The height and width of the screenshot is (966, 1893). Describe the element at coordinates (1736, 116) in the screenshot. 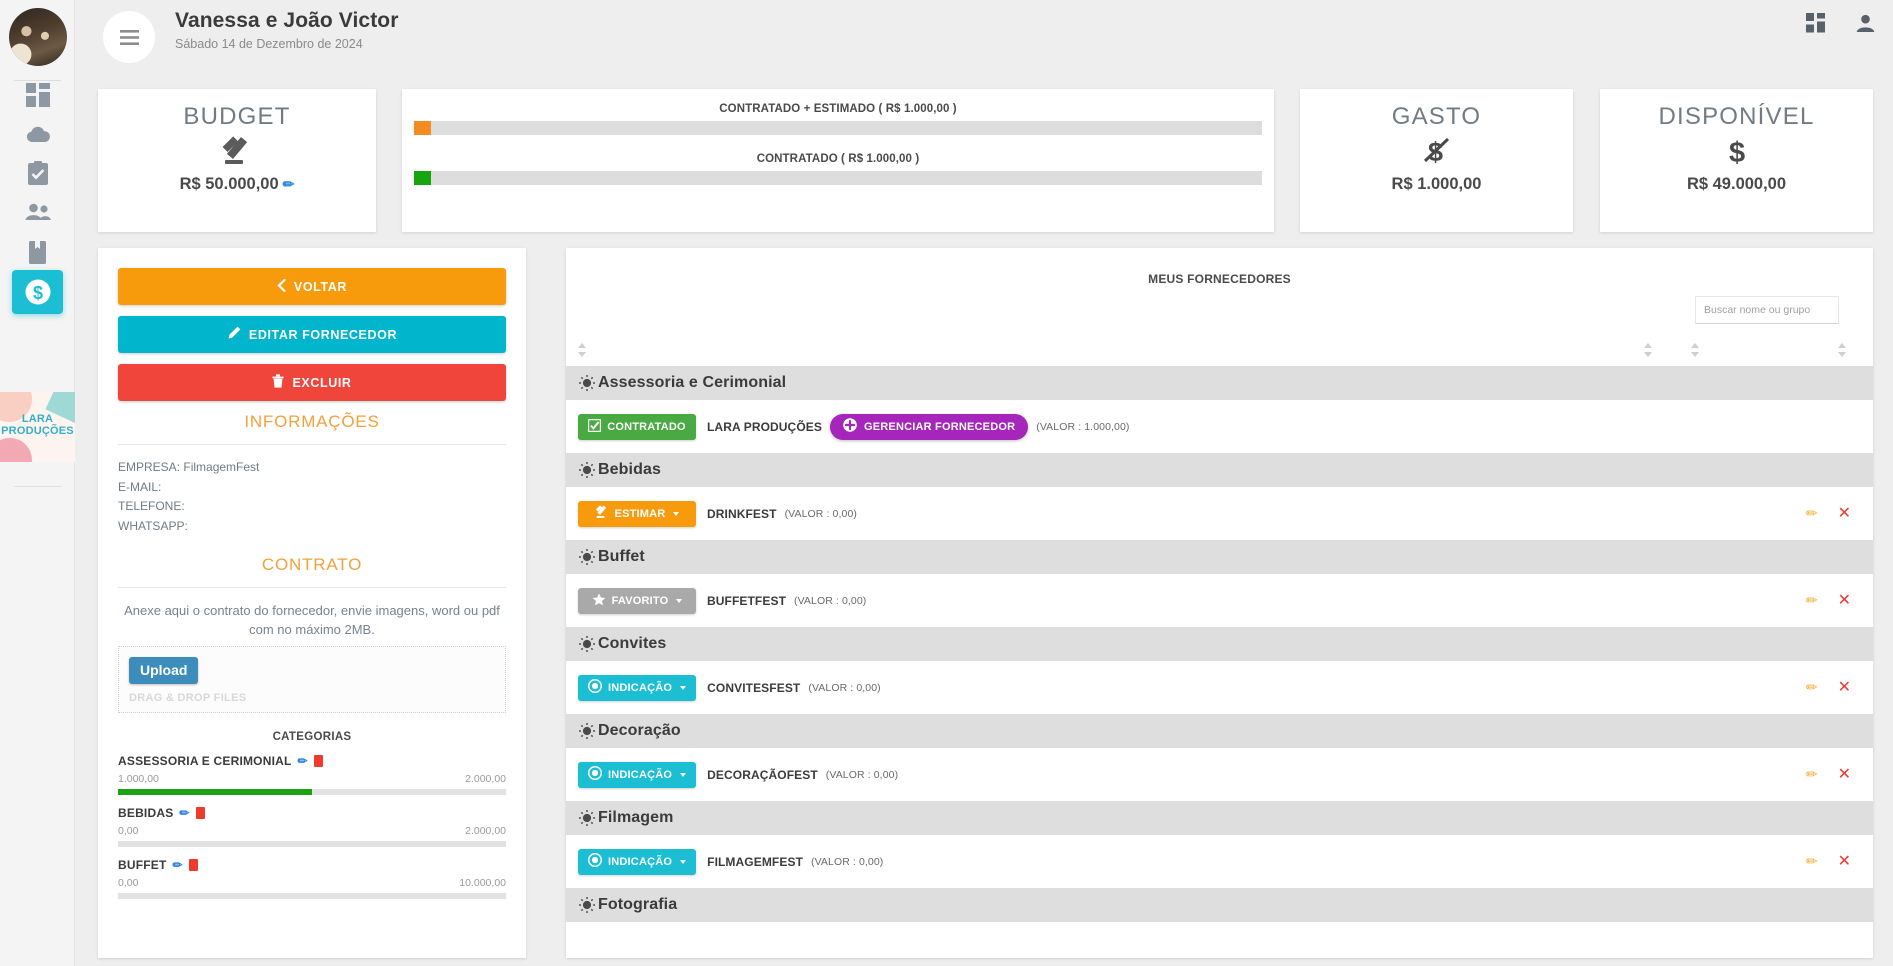

I see `disponivel-title: DISPONÍVEL` at that location.